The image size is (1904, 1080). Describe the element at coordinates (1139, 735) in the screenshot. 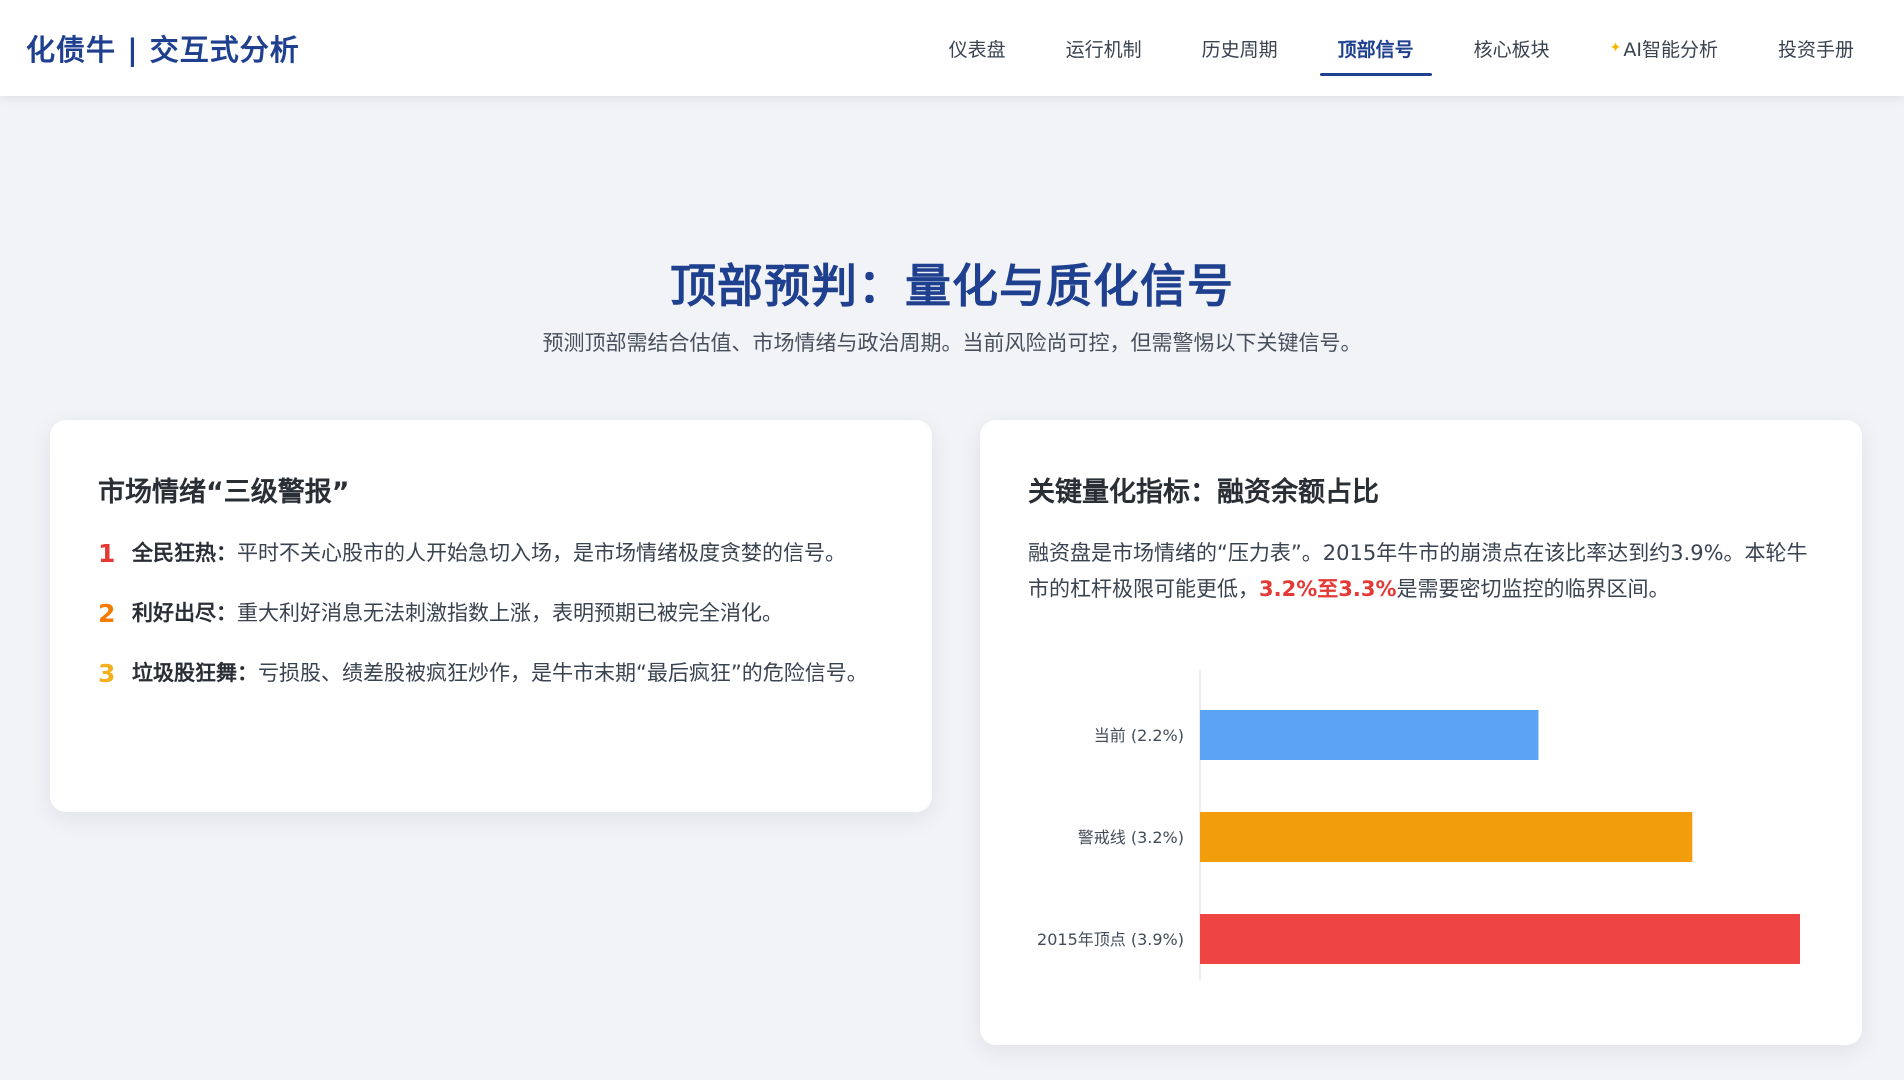

I see `bar-label-0: 当前 (2.2%)` at that location.